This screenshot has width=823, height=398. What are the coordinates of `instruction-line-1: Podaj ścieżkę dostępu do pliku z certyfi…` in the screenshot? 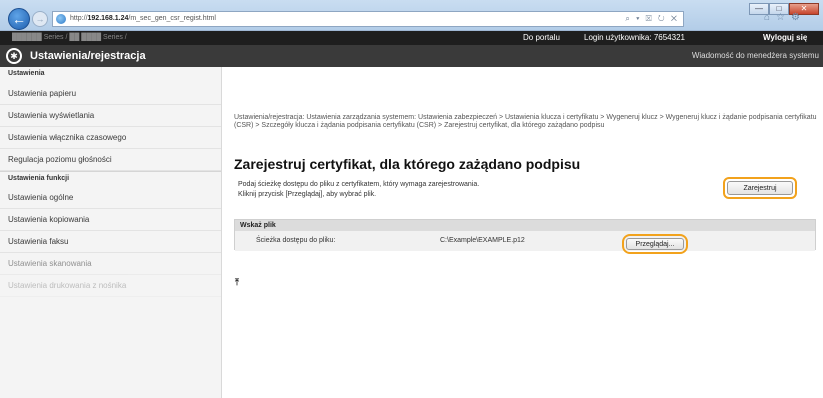 It's located at (359, 184).